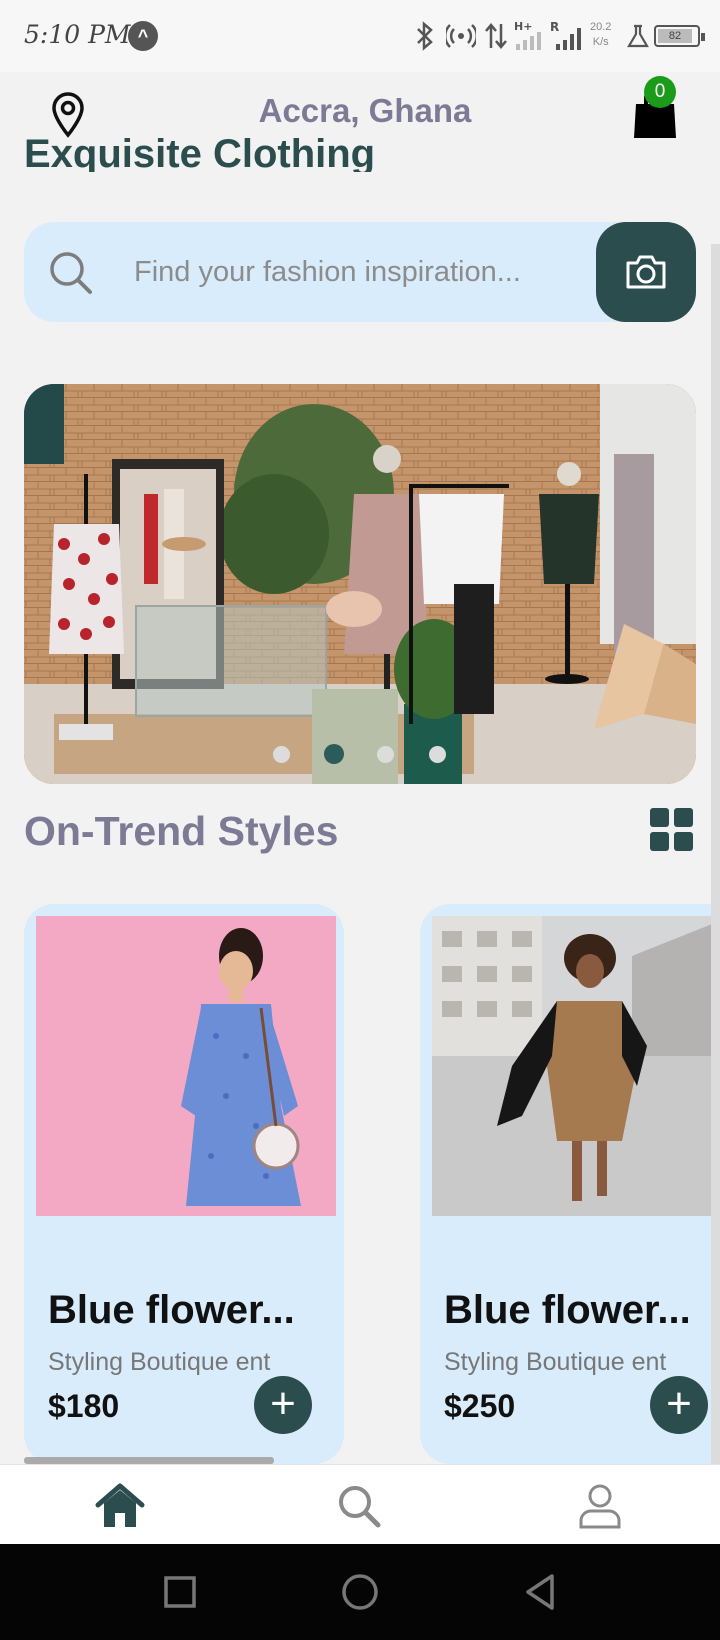 The height and width of the screenshot is (1640, 720). I want to click on status-bar: 5:10 PM ^ H+ R 20.2 K/s 82, so click(360, 36).